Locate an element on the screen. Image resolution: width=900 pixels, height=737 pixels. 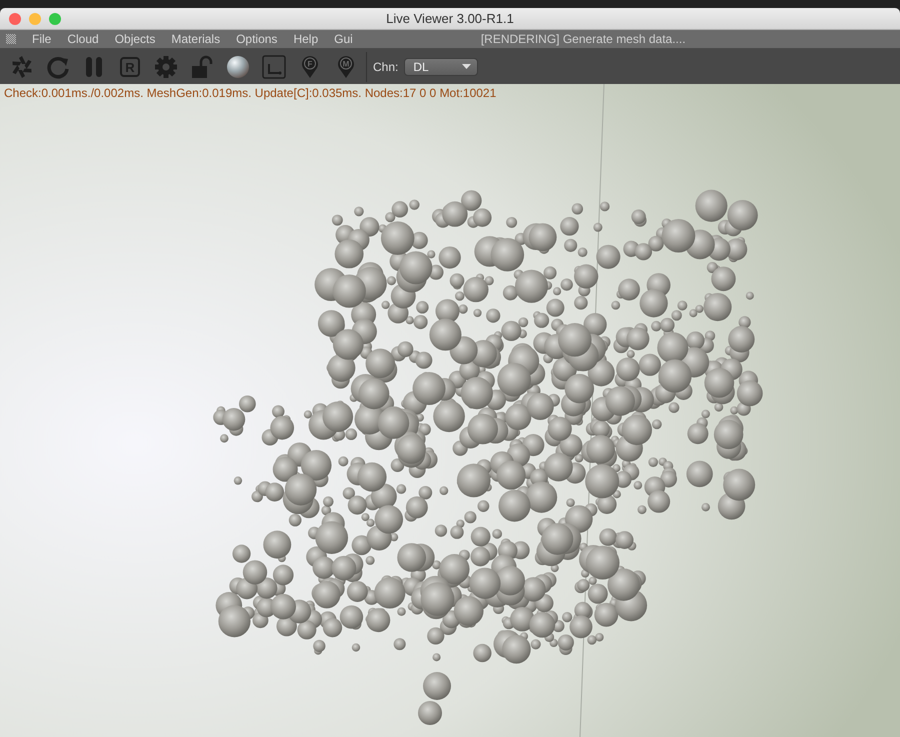
unlocked-padlock-icon is located at coordinates (202, 66).